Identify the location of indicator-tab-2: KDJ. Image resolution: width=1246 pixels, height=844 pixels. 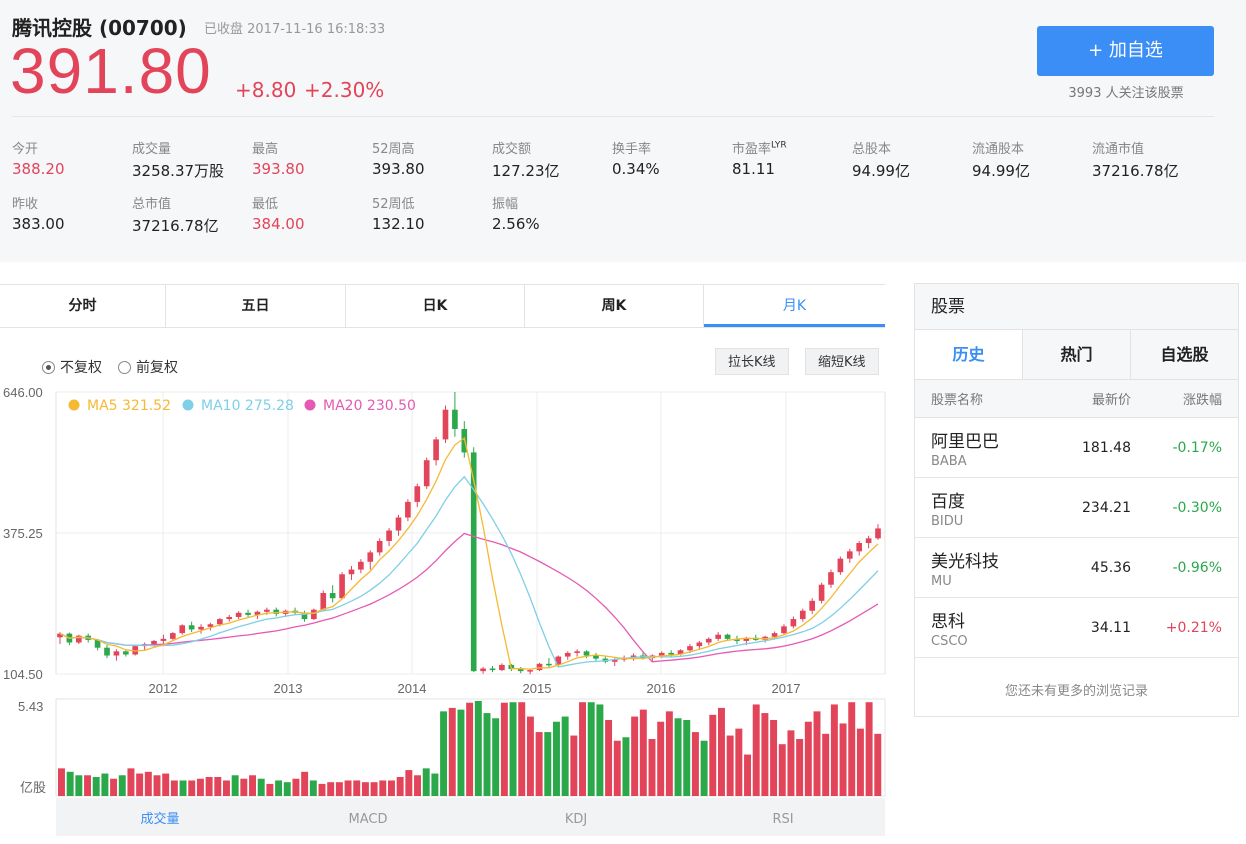
(576, 819).